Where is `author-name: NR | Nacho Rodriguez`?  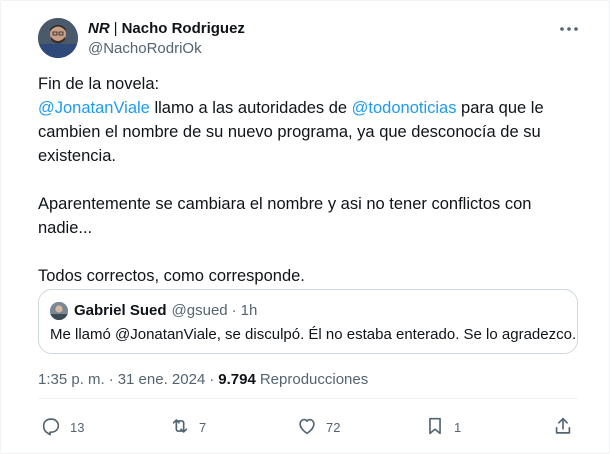
author-name: NR | Nacho Rodriguez is located at coordinates (166, 28).